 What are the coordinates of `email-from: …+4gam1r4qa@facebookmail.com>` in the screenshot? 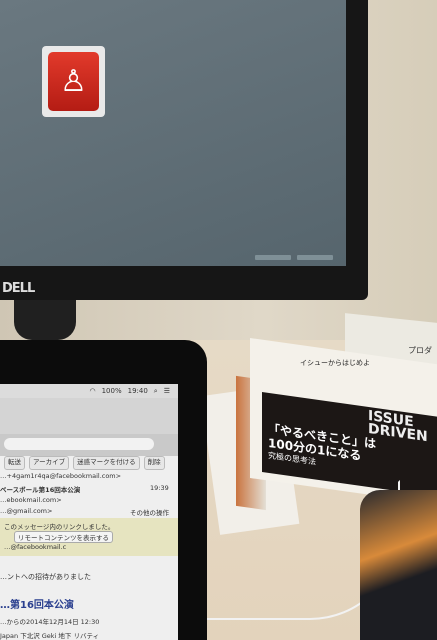 It's located at (89, 476).